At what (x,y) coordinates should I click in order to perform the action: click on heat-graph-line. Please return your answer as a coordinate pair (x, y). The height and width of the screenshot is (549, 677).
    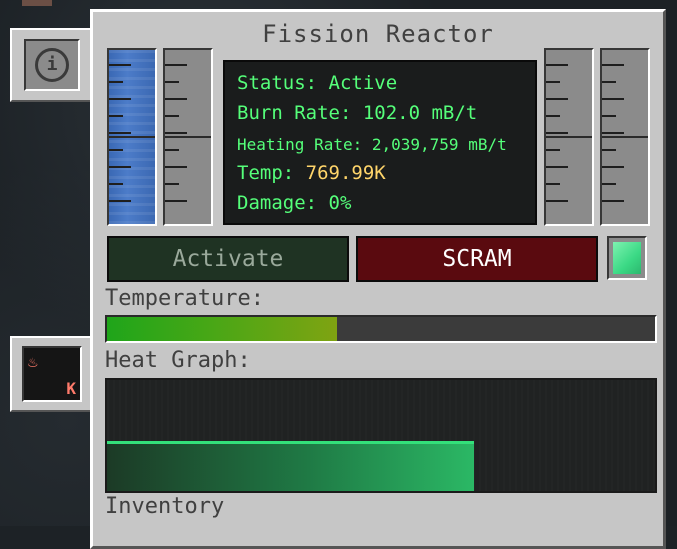
    Looking at the image, I should click on (291, 443).